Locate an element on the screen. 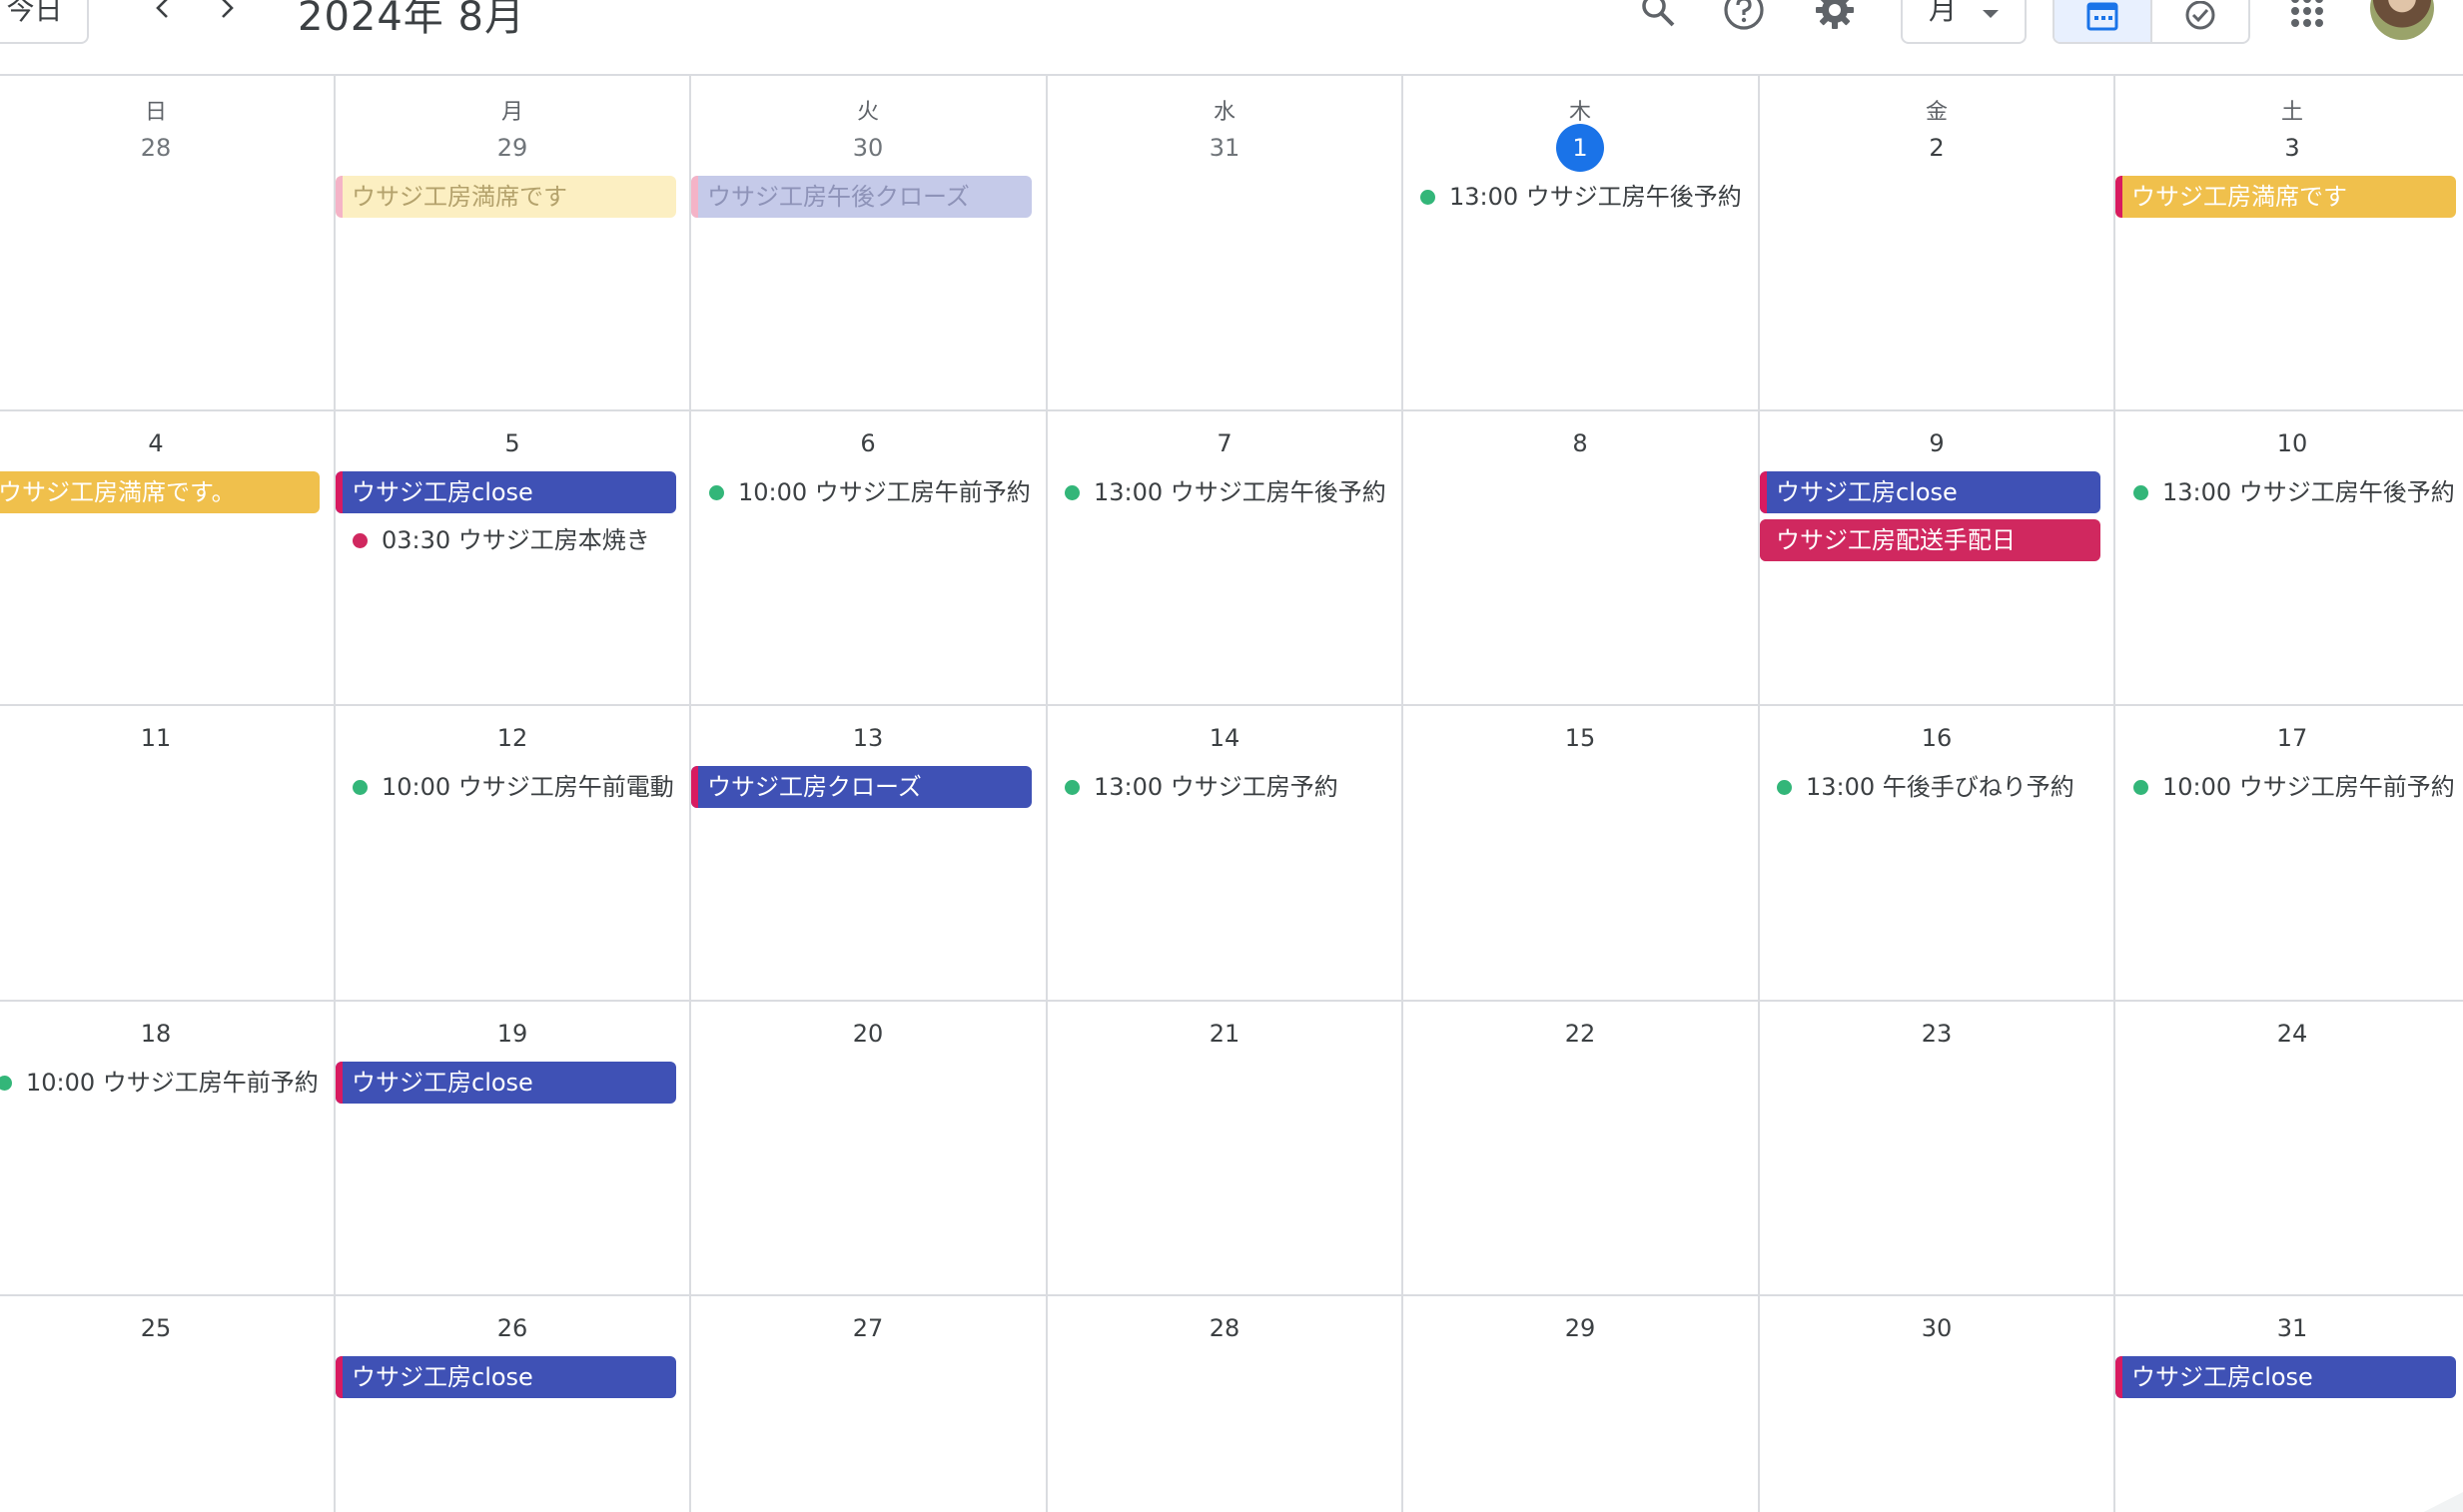 This screenshot has width=2463, height=1512. timed-event: 10:00 ウサジ工房午前電動 is located at coordinates (513, 787).